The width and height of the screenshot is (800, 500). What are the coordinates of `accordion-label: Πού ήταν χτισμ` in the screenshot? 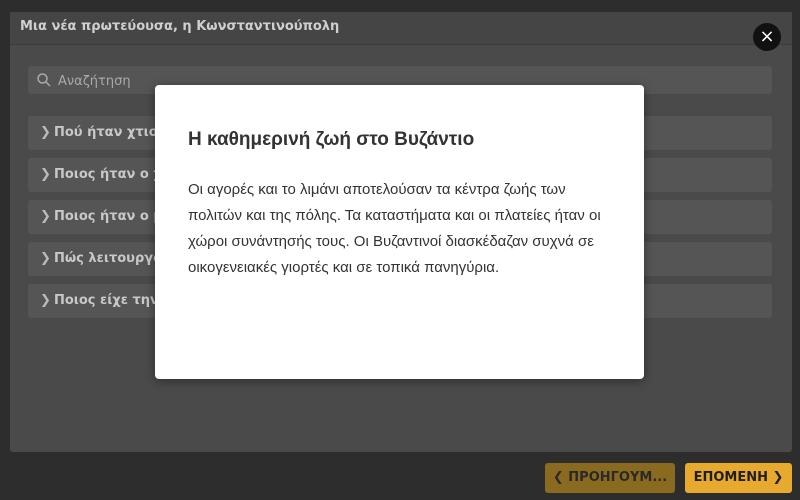 It's located at (111, 132).